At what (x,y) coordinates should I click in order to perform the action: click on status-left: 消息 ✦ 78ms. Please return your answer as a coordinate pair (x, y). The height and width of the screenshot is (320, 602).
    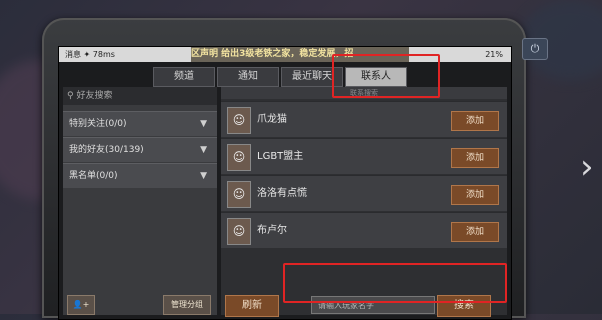
    Looking at the image, I should click on (90, 54).